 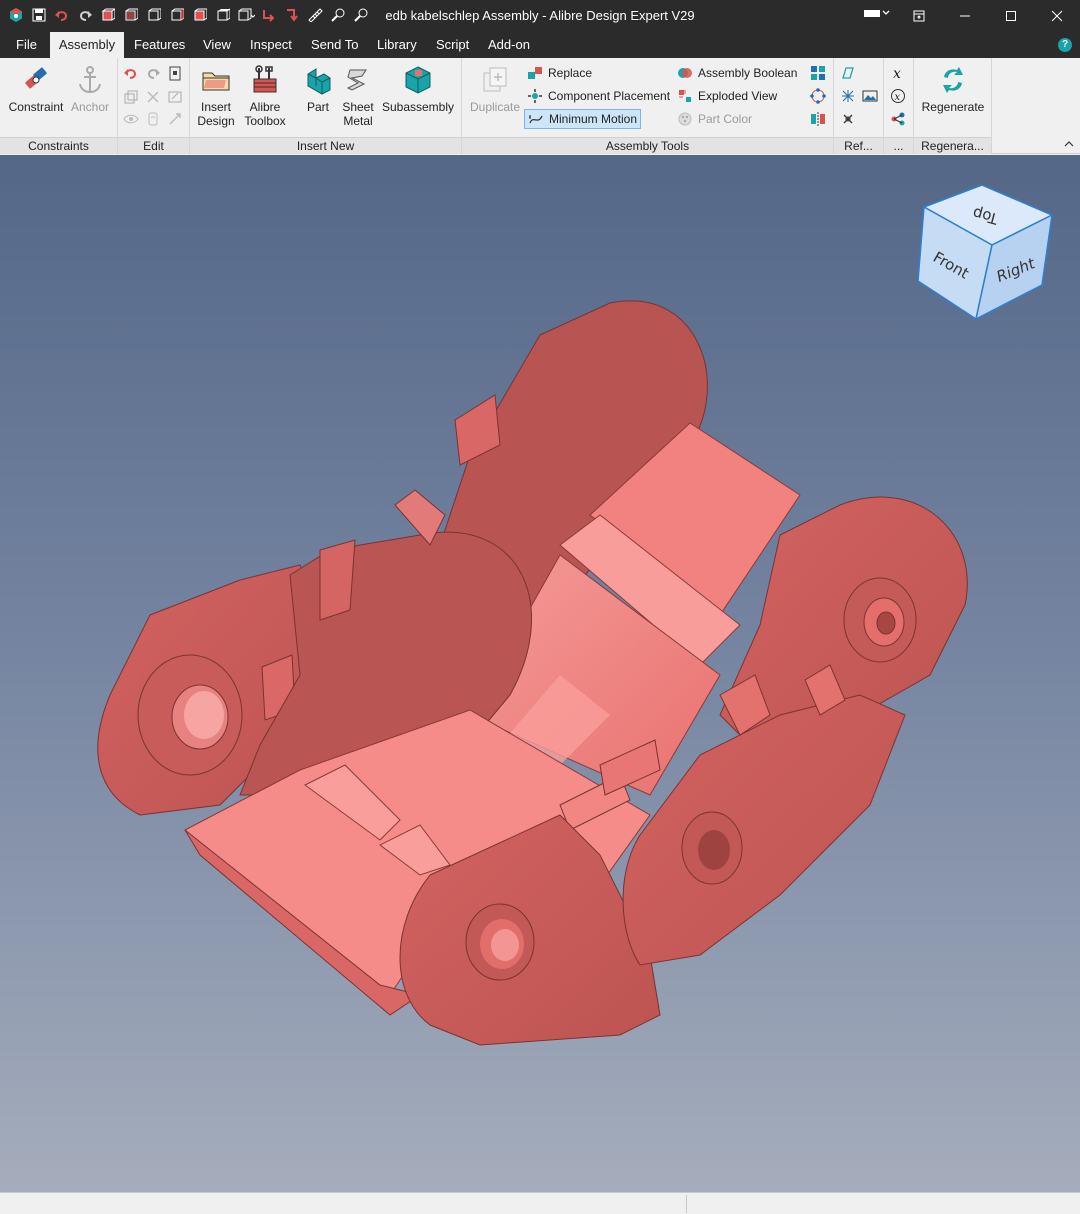 I want to click on design-variables-icon: x, so click(x=898, y=96).